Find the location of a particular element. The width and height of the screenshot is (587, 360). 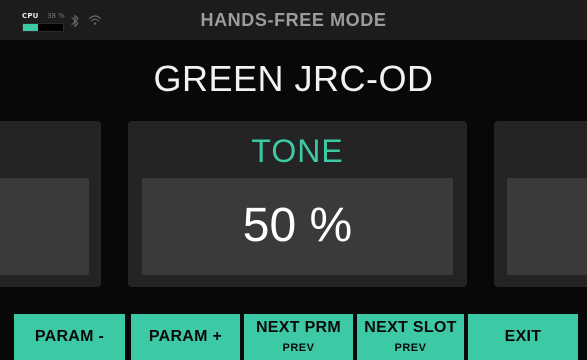

param-value-box: 50 % is located at coordinates (297, 226).